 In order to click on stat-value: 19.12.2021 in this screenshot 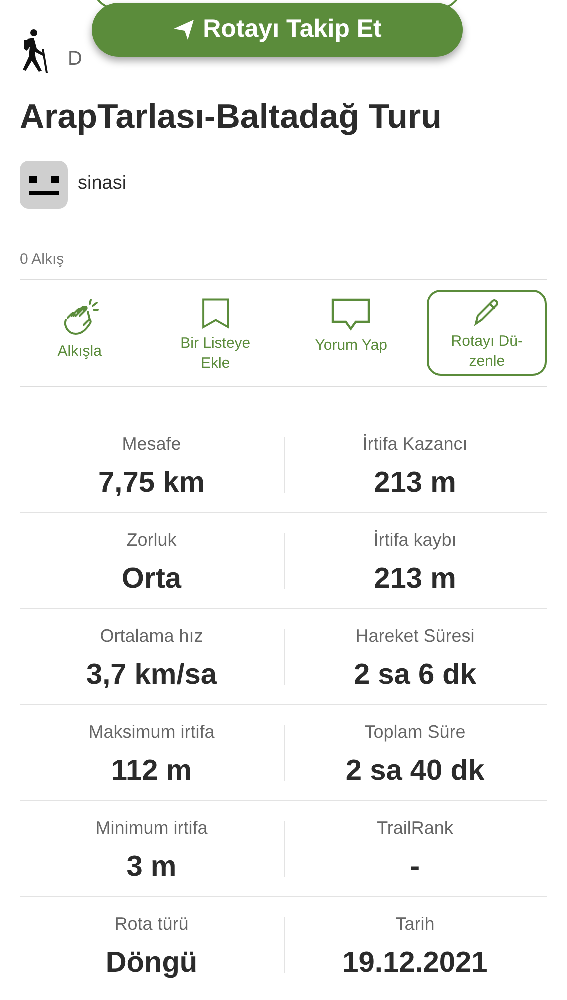, I will do `click(415, 963)`.